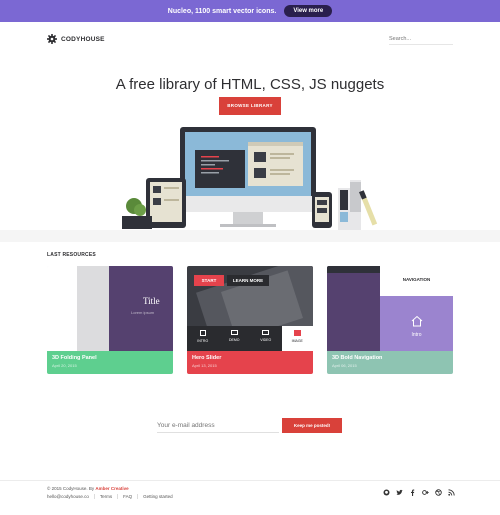 The width and height of the screenshot is (500, 515). I want to click on rss-icon, so click(451, 492).